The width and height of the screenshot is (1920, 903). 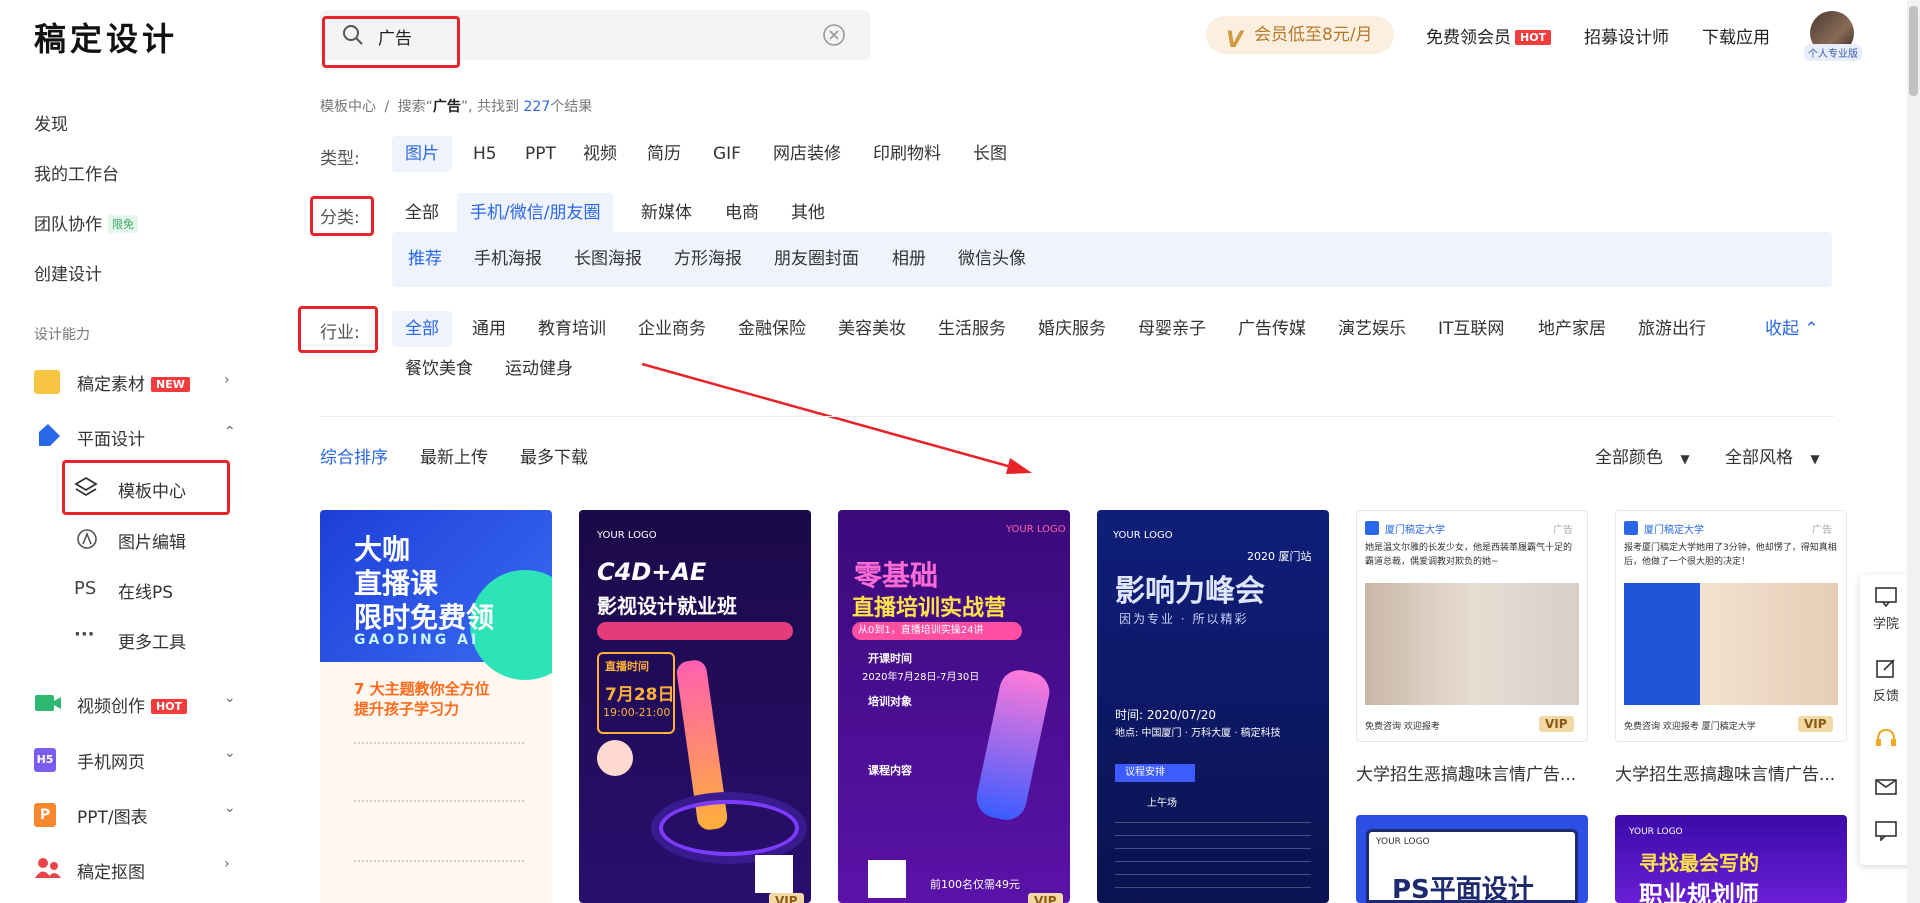 I want to click on industry-option: IT互联网, so click(x=1471, y=329).